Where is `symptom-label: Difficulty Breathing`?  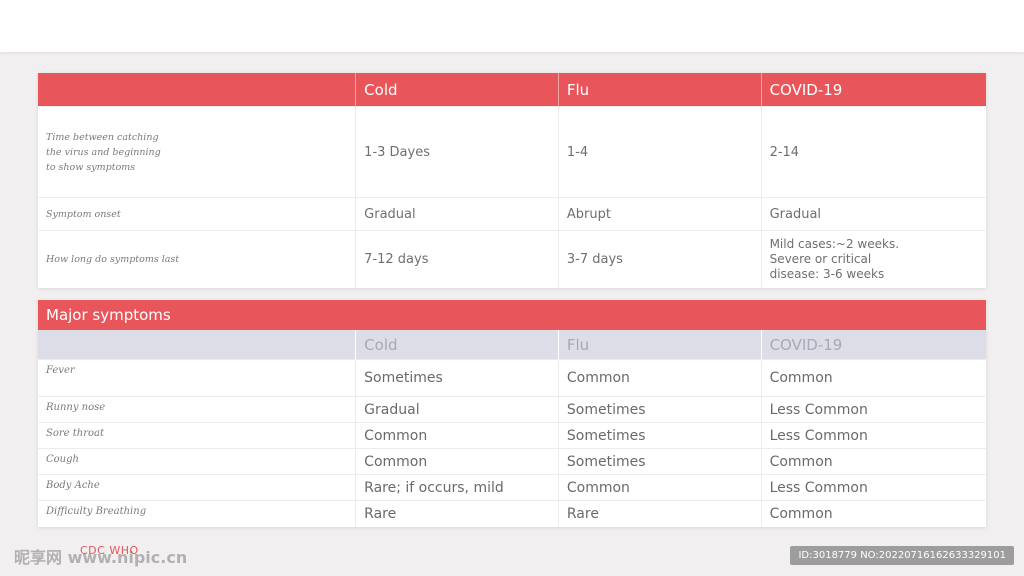 symptom-label: Difficulty Breathing is located at coordinates (197, 513).